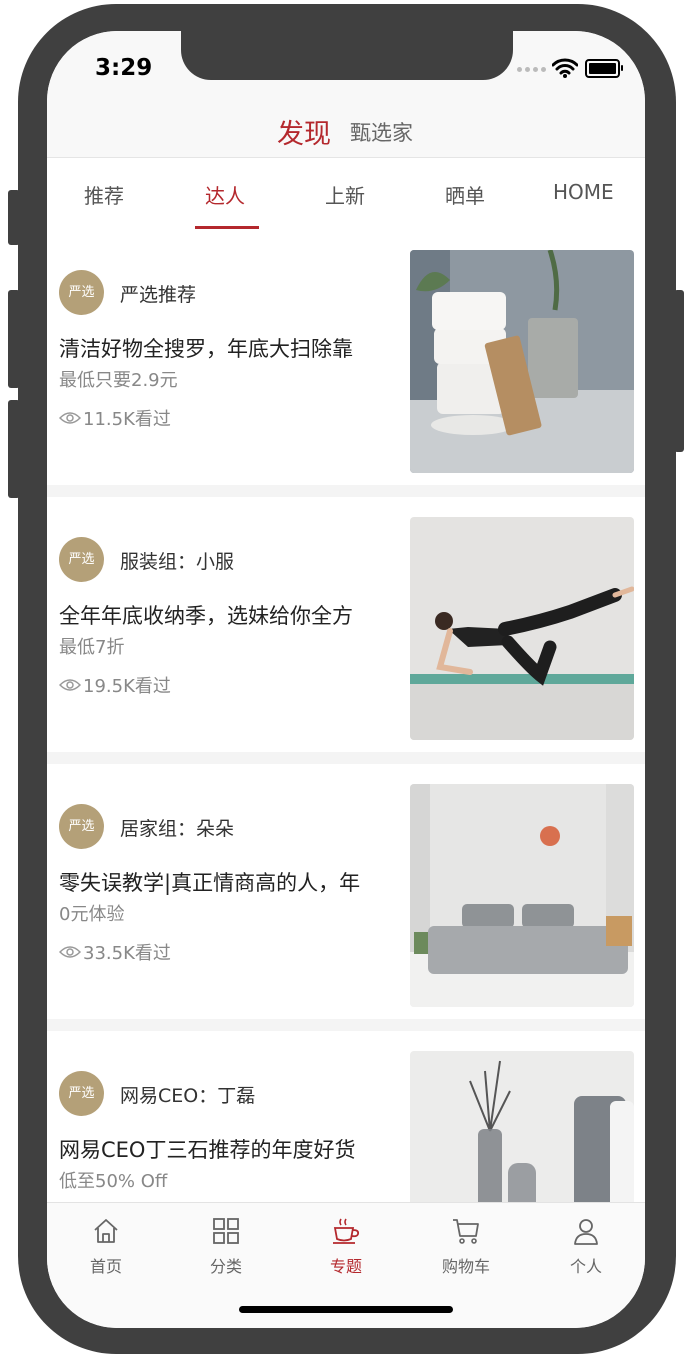 This screenshot has width=692, height=1360. I want to click on article-title: 全年年底收纳季，选妹给你全方, so click(206, 616).